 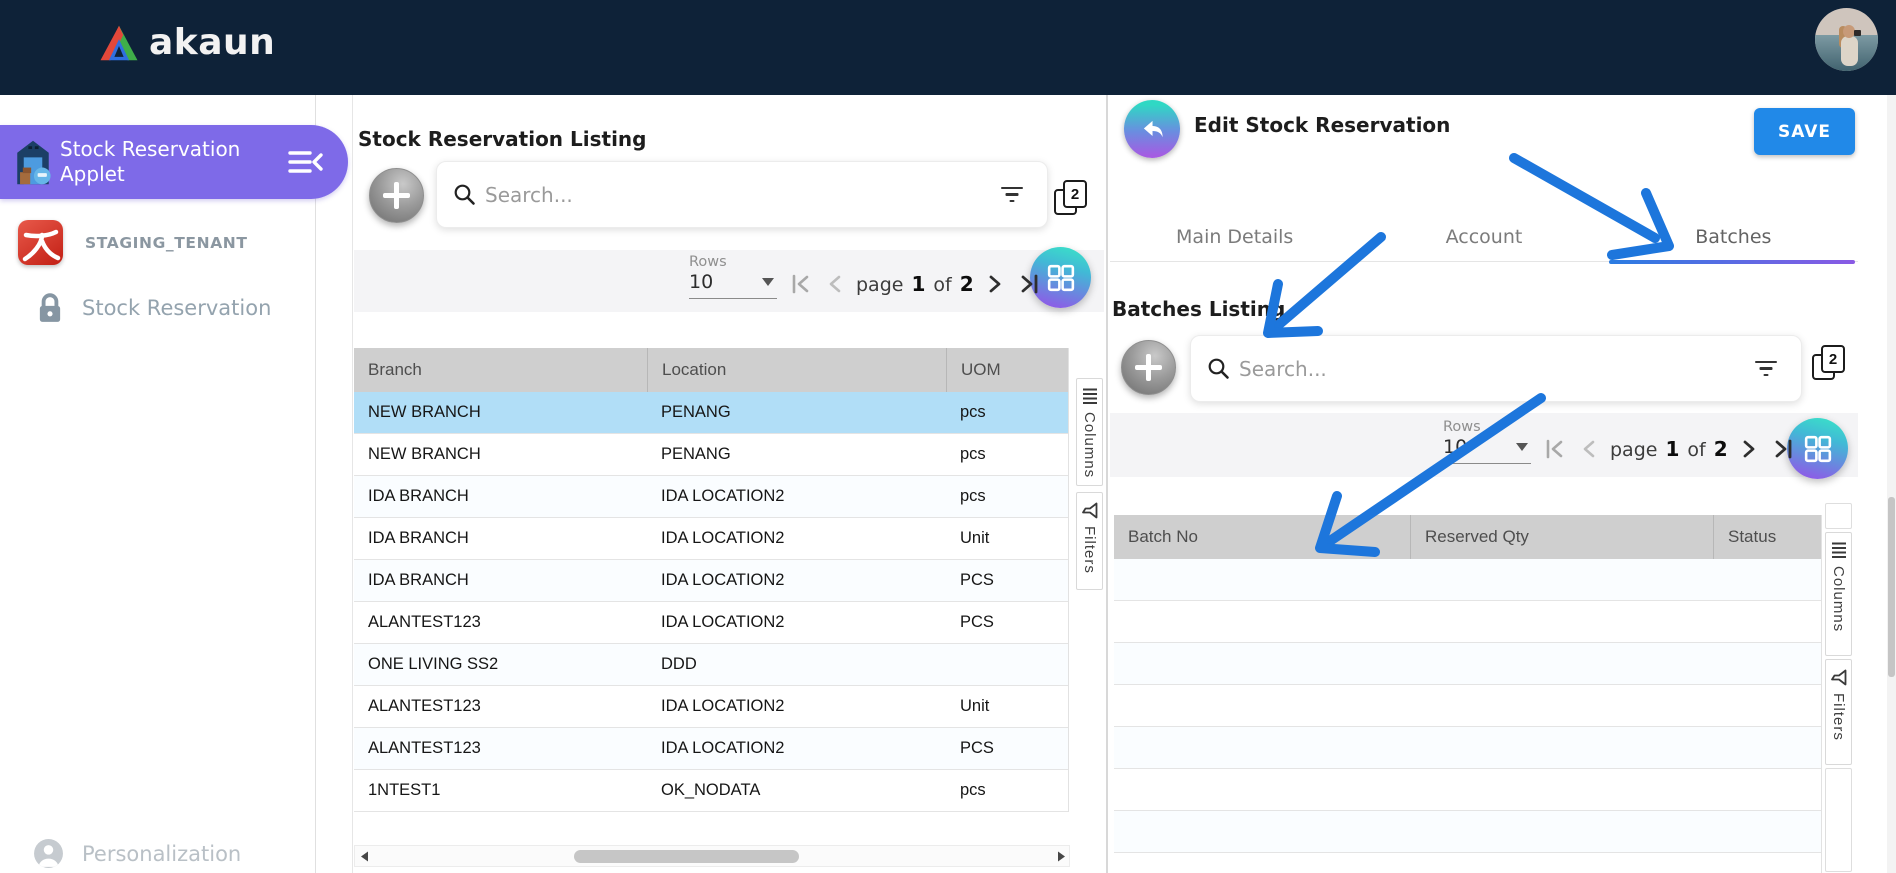 I want to click on grid-icon, so click(x=1060, y=277).